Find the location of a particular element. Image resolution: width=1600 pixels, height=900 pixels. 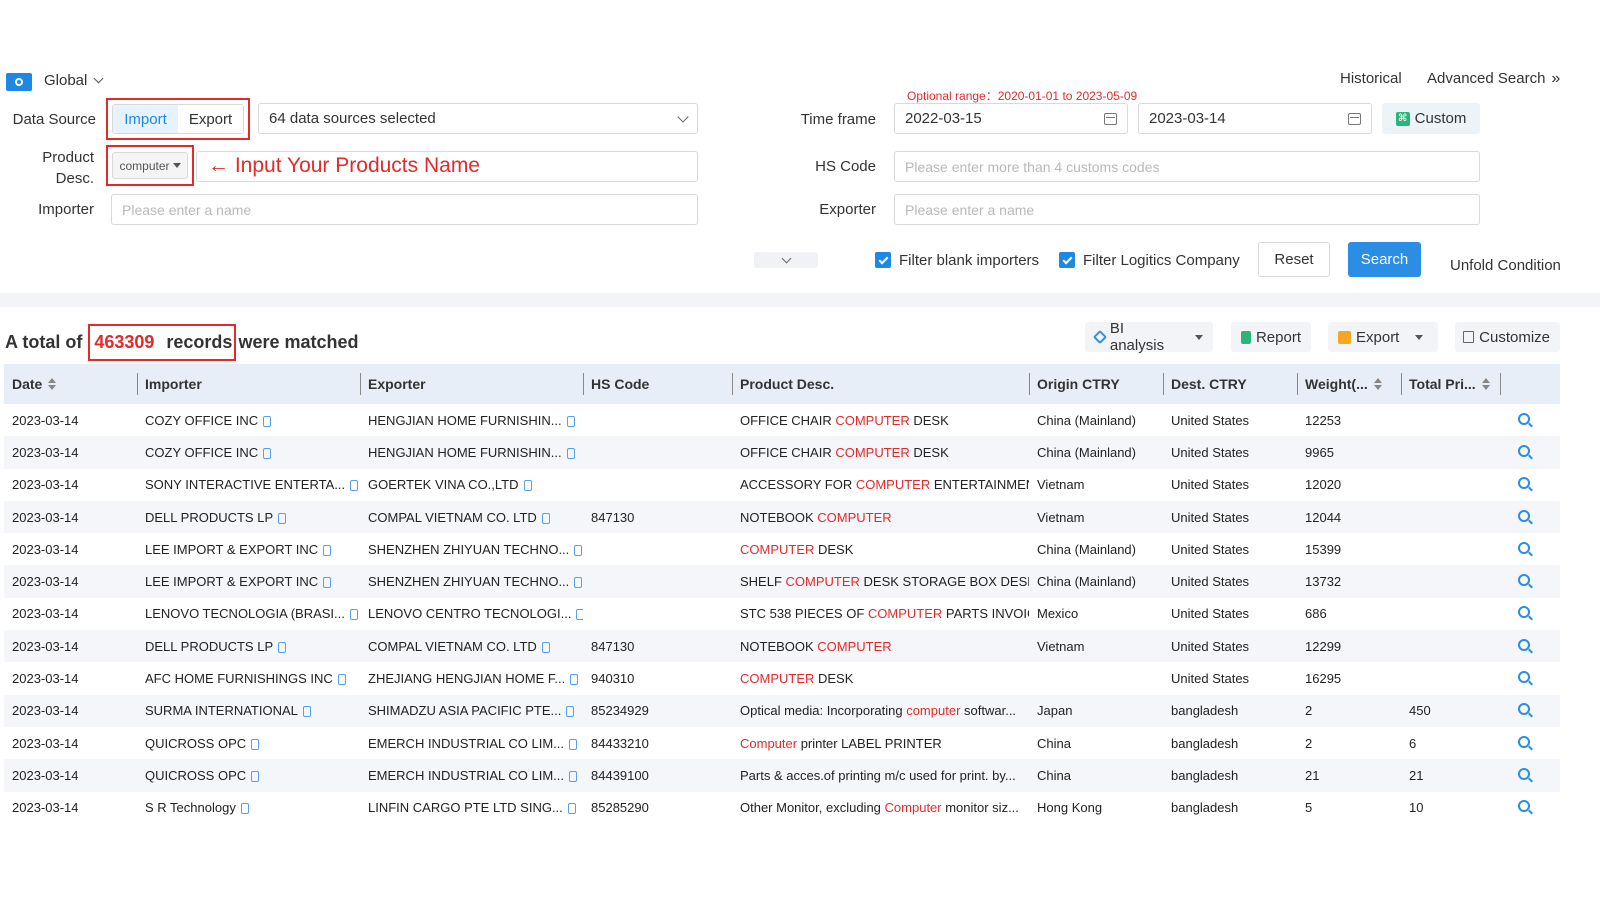

globe-icon is located at coordinates (19, 82).